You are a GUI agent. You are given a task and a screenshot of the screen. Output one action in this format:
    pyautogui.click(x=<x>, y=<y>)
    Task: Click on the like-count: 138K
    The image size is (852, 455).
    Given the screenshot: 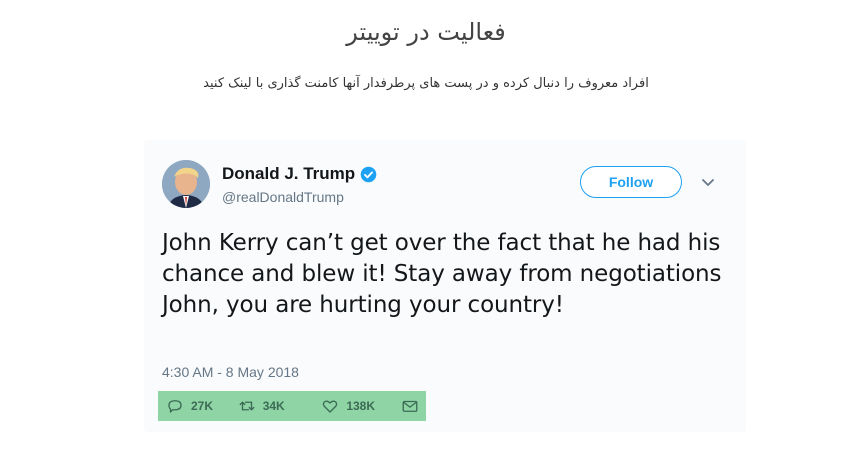 What is the action you would take?
    pyautogui.click(x=361, y=406)
    